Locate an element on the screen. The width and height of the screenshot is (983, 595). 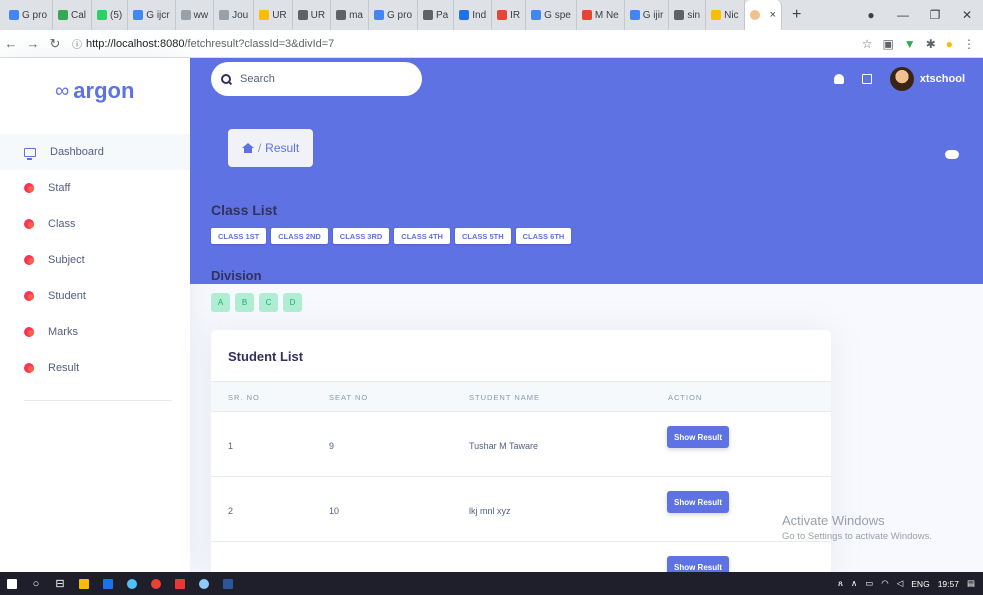
tab-label: G ijcr is located at coordinates (158, 15).